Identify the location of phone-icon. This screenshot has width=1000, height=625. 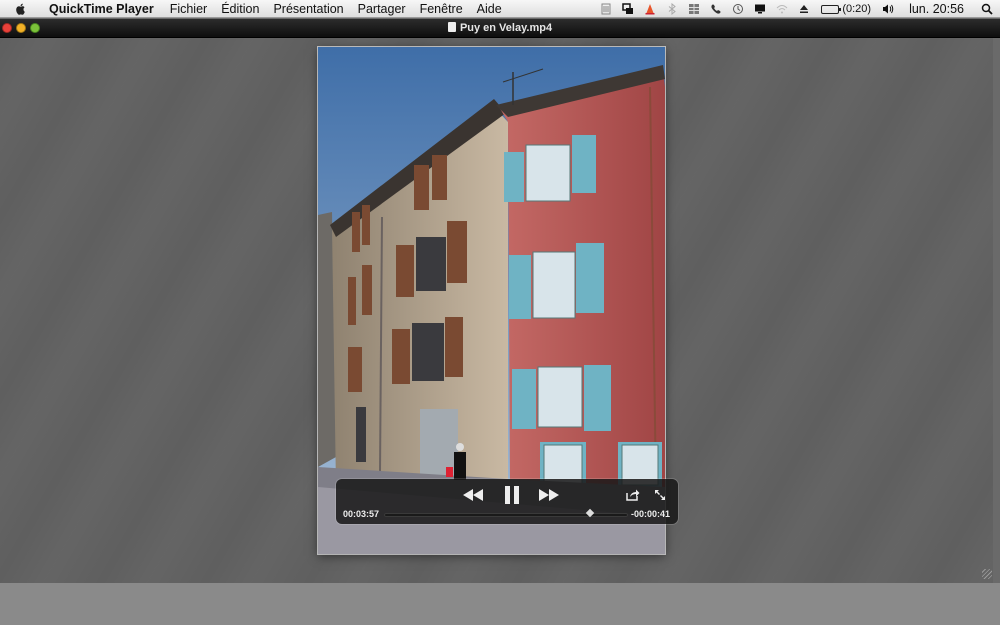
(716, 9).